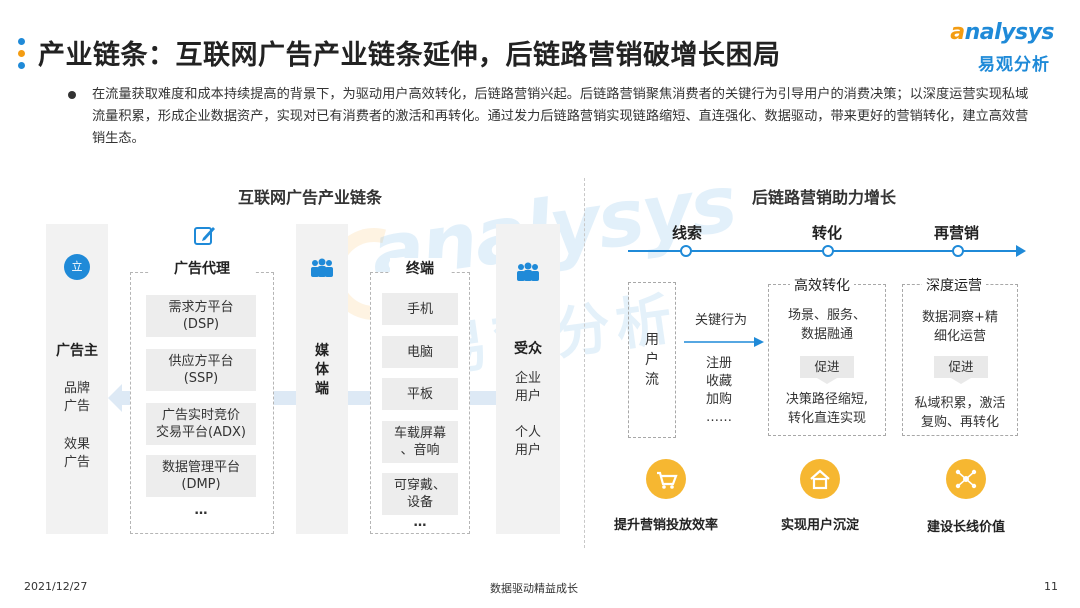 This screenshot has height=608, width=1080. I want to click on page-title: 产业链条：互联网广告产业链条延伸，后链路营销破增长困局, so click(409, 55).